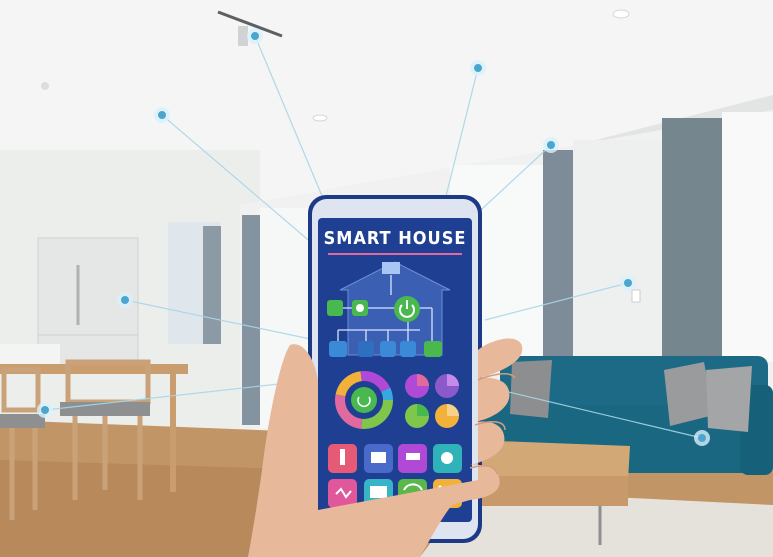  I want to click on phone-app-title: SMART HOUSE, so click(395, 238).